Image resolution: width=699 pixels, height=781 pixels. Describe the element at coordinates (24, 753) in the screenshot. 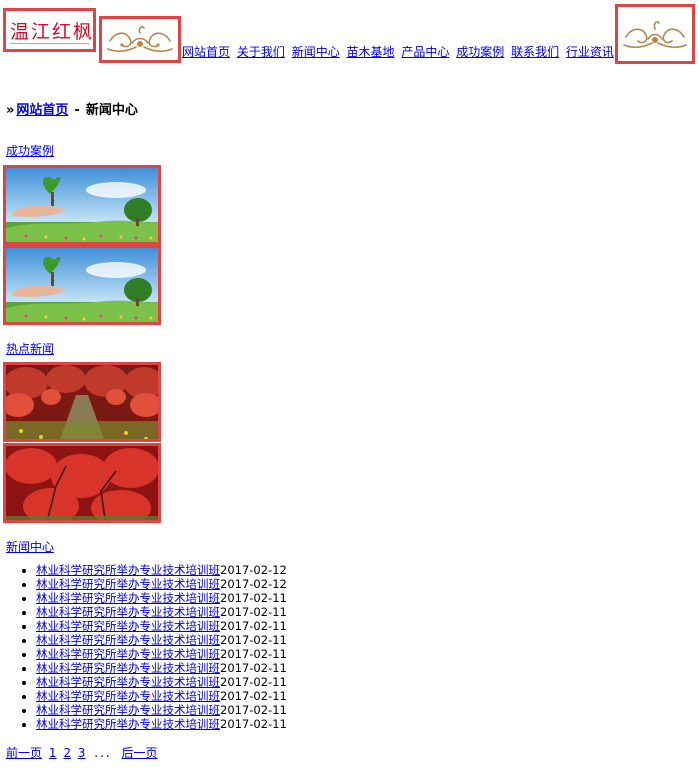

I see `prev-page-link: 前一页` at that location.